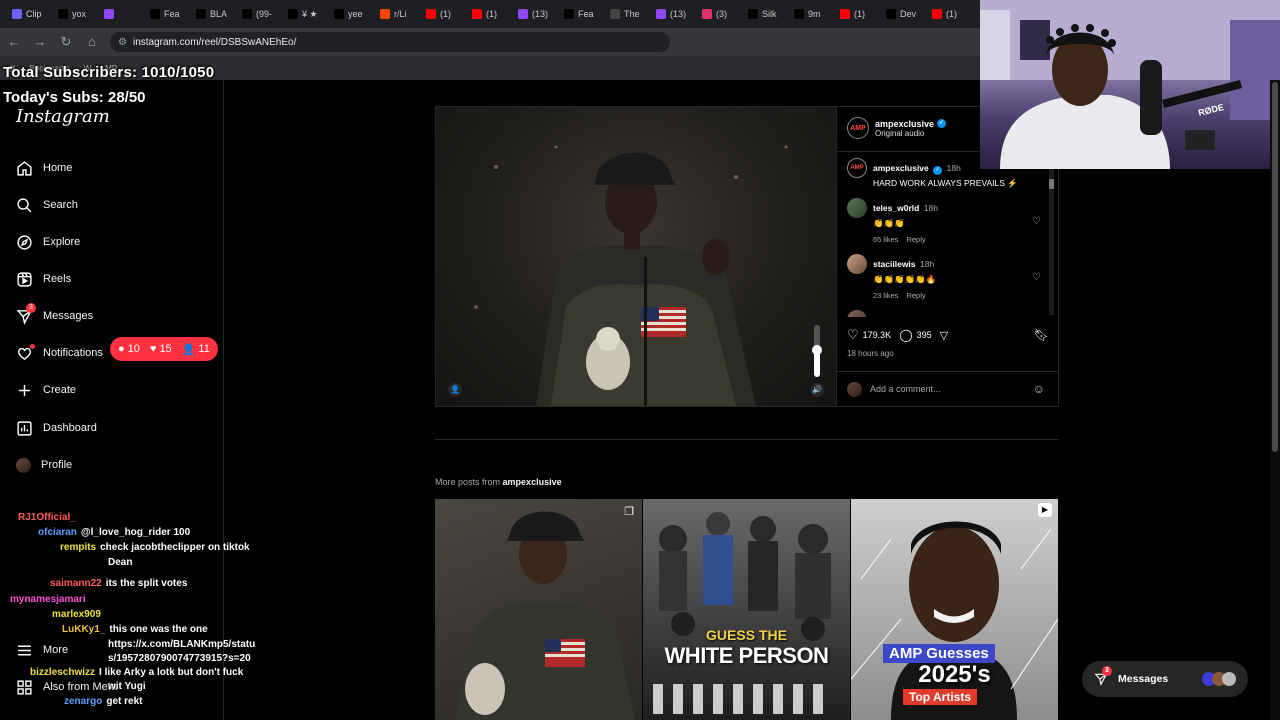 This screenshot has height=720, width=1280. What do you see at coordinates (62, 242) in the screenshot?
I see `nav-label: Explore` at bounding box center [62, 242].